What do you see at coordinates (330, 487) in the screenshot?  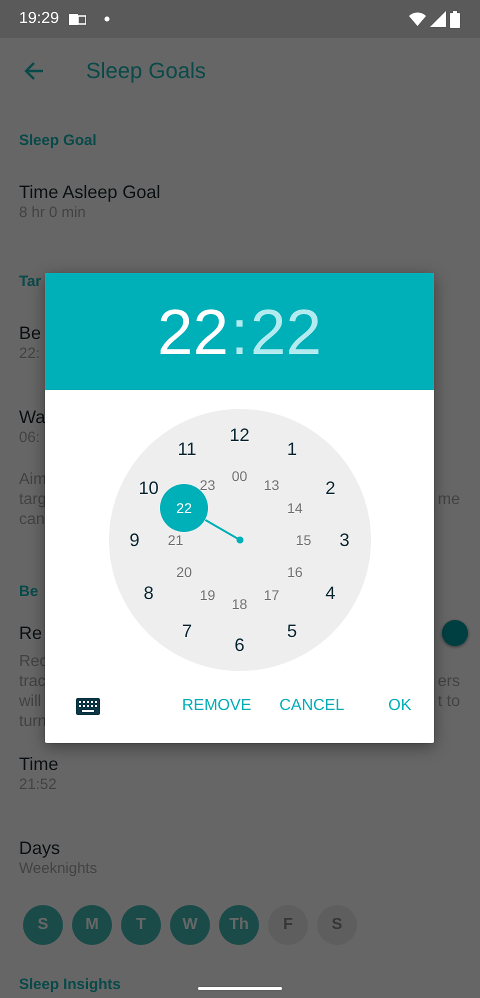 I see `clock-number: 2` at bounding box center [330, 487].